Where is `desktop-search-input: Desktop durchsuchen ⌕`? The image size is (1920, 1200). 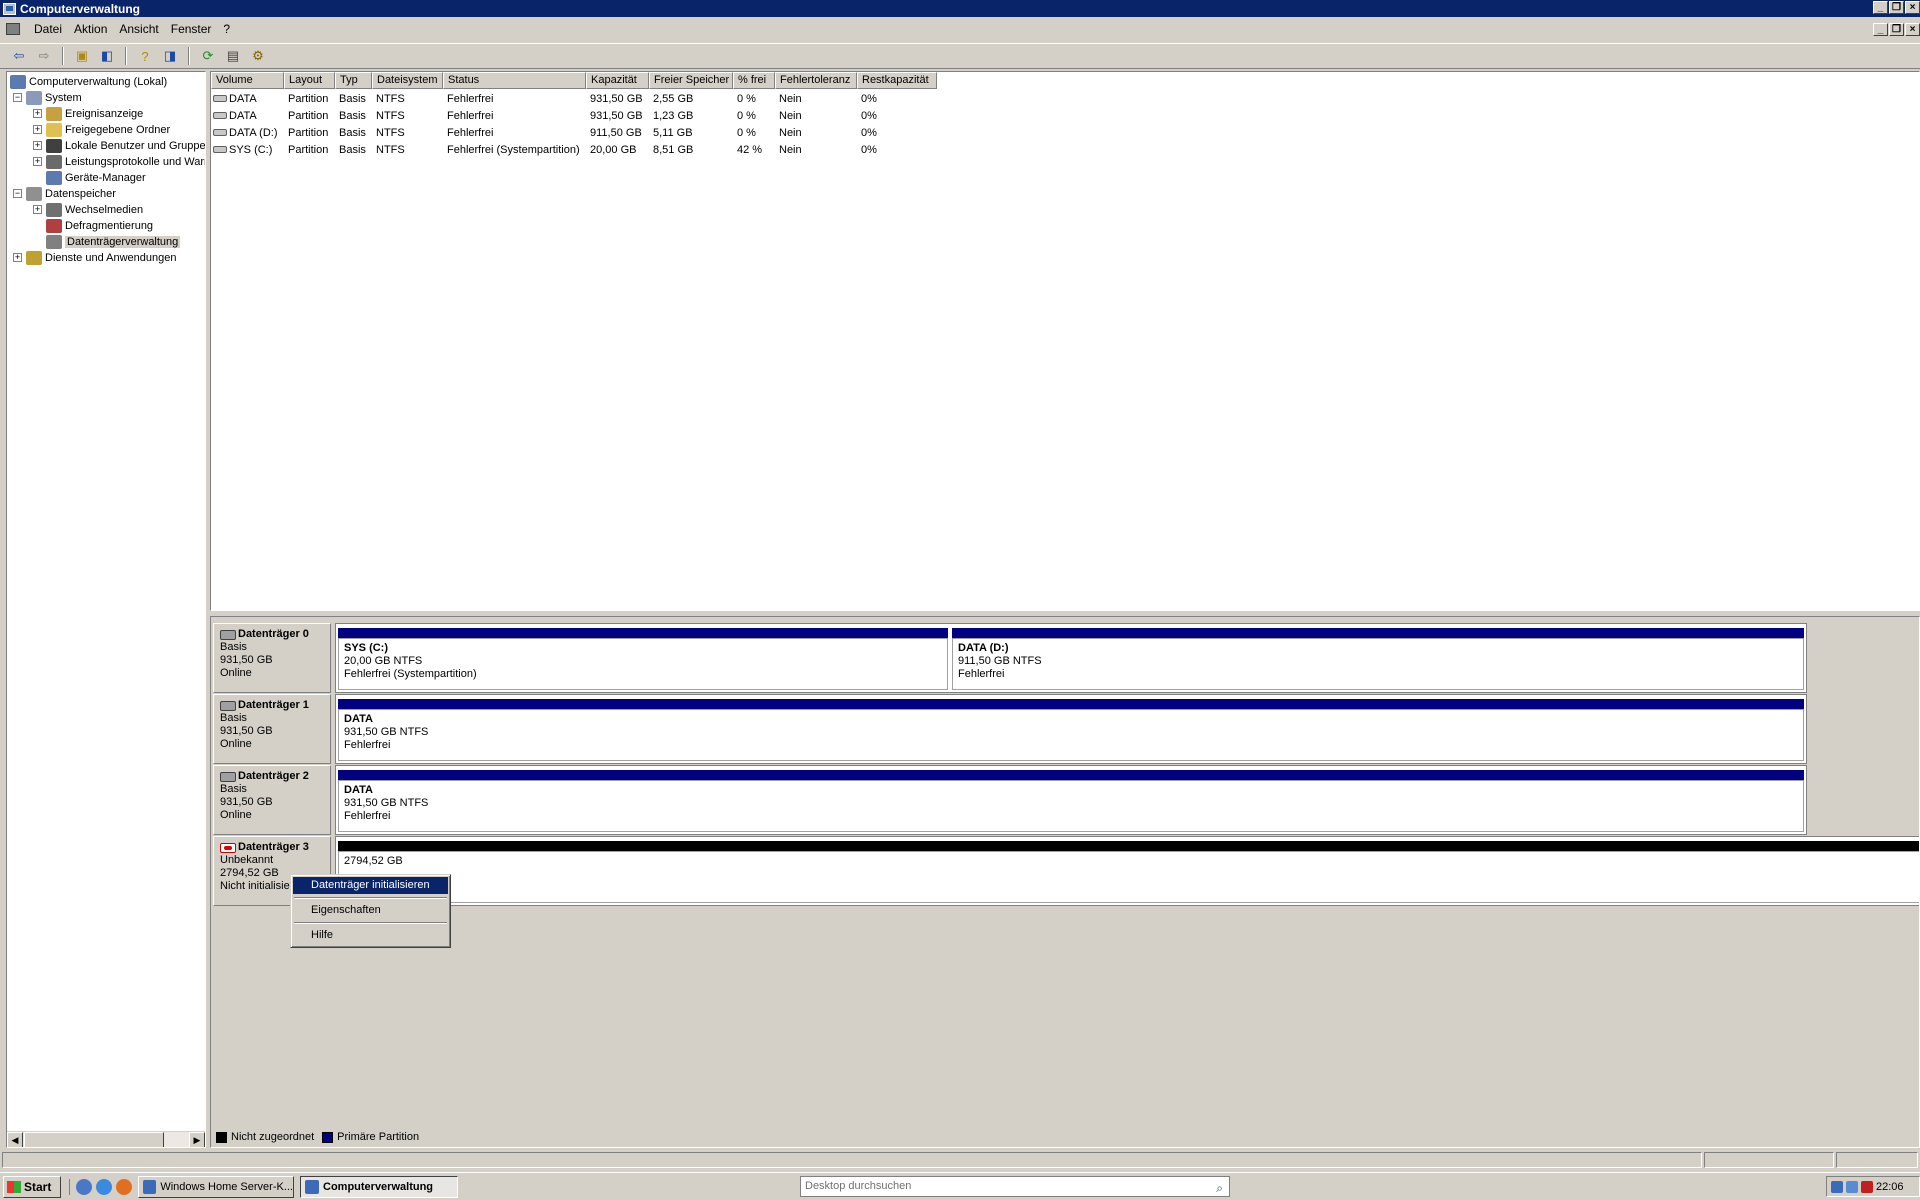
desktop-search-input: Desktop durchsuchen ⌕ is located at coordinates (1015, 1186).